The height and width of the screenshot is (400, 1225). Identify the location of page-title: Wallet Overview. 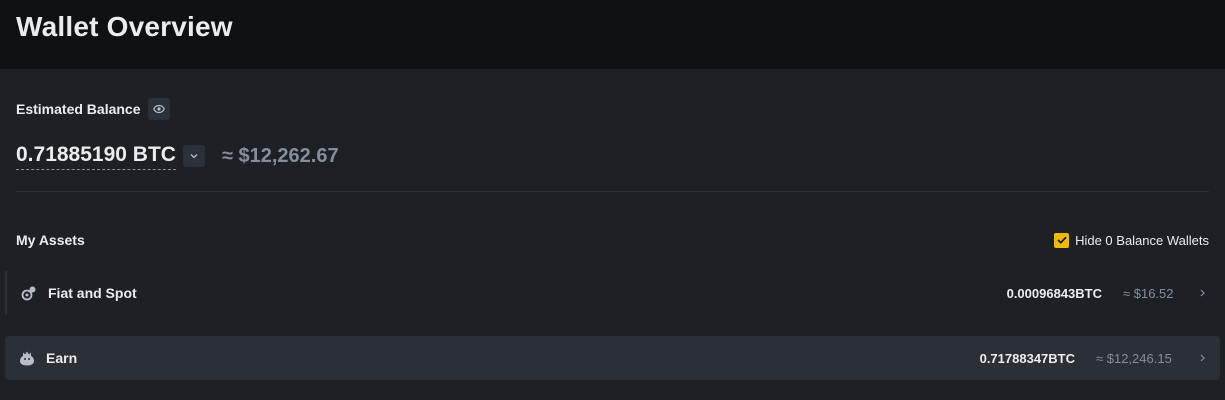
(124, 26).